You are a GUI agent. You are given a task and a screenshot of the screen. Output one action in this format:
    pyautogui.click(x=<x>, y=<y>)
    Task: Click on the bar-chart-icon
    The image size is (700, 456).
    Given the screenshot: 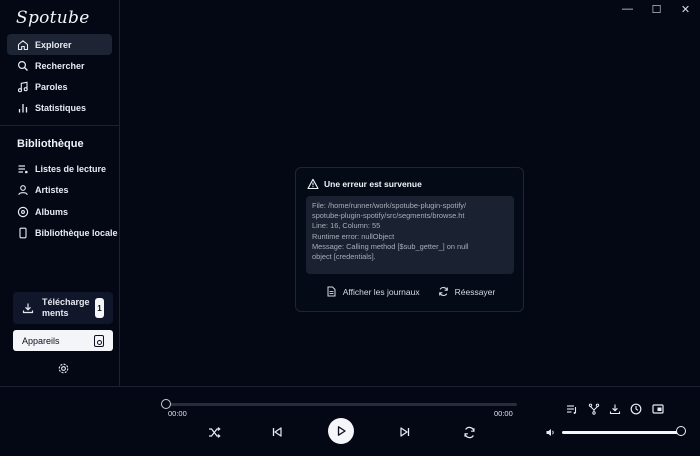 What is the action you would take?
    pyautogui.click(x=23, y=108)
    